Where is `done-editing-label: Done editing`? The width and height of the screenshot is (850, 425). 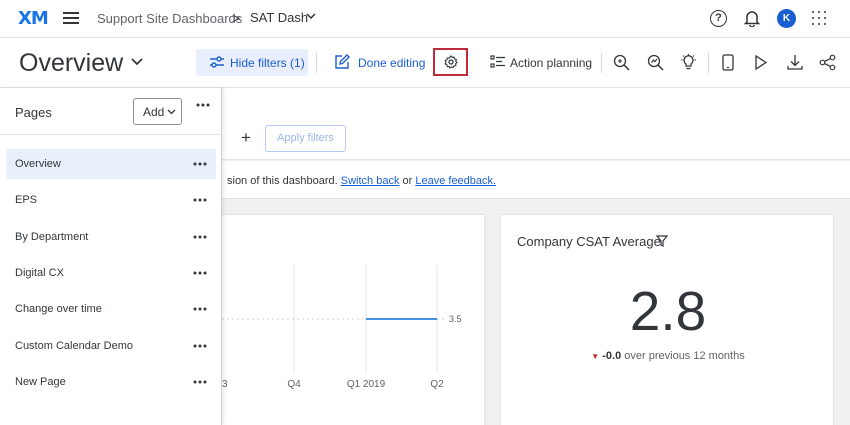
done-editing-label: Done editing is located at coordinates (392, 63).